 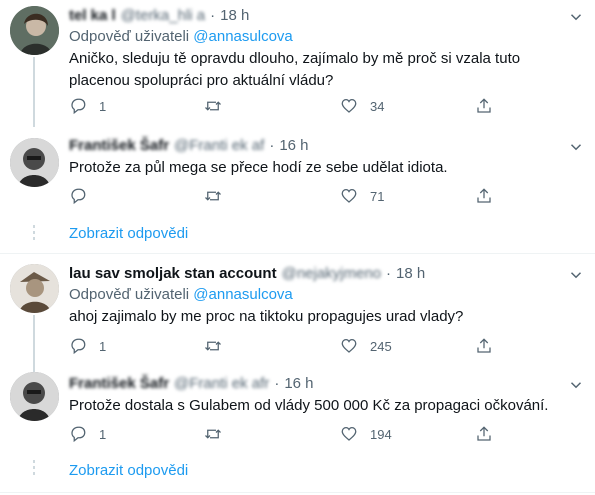 What do you see at coordinates (362, 196) in the screenshot?
I see `like-button: 71` at bounding box center [362, 196].